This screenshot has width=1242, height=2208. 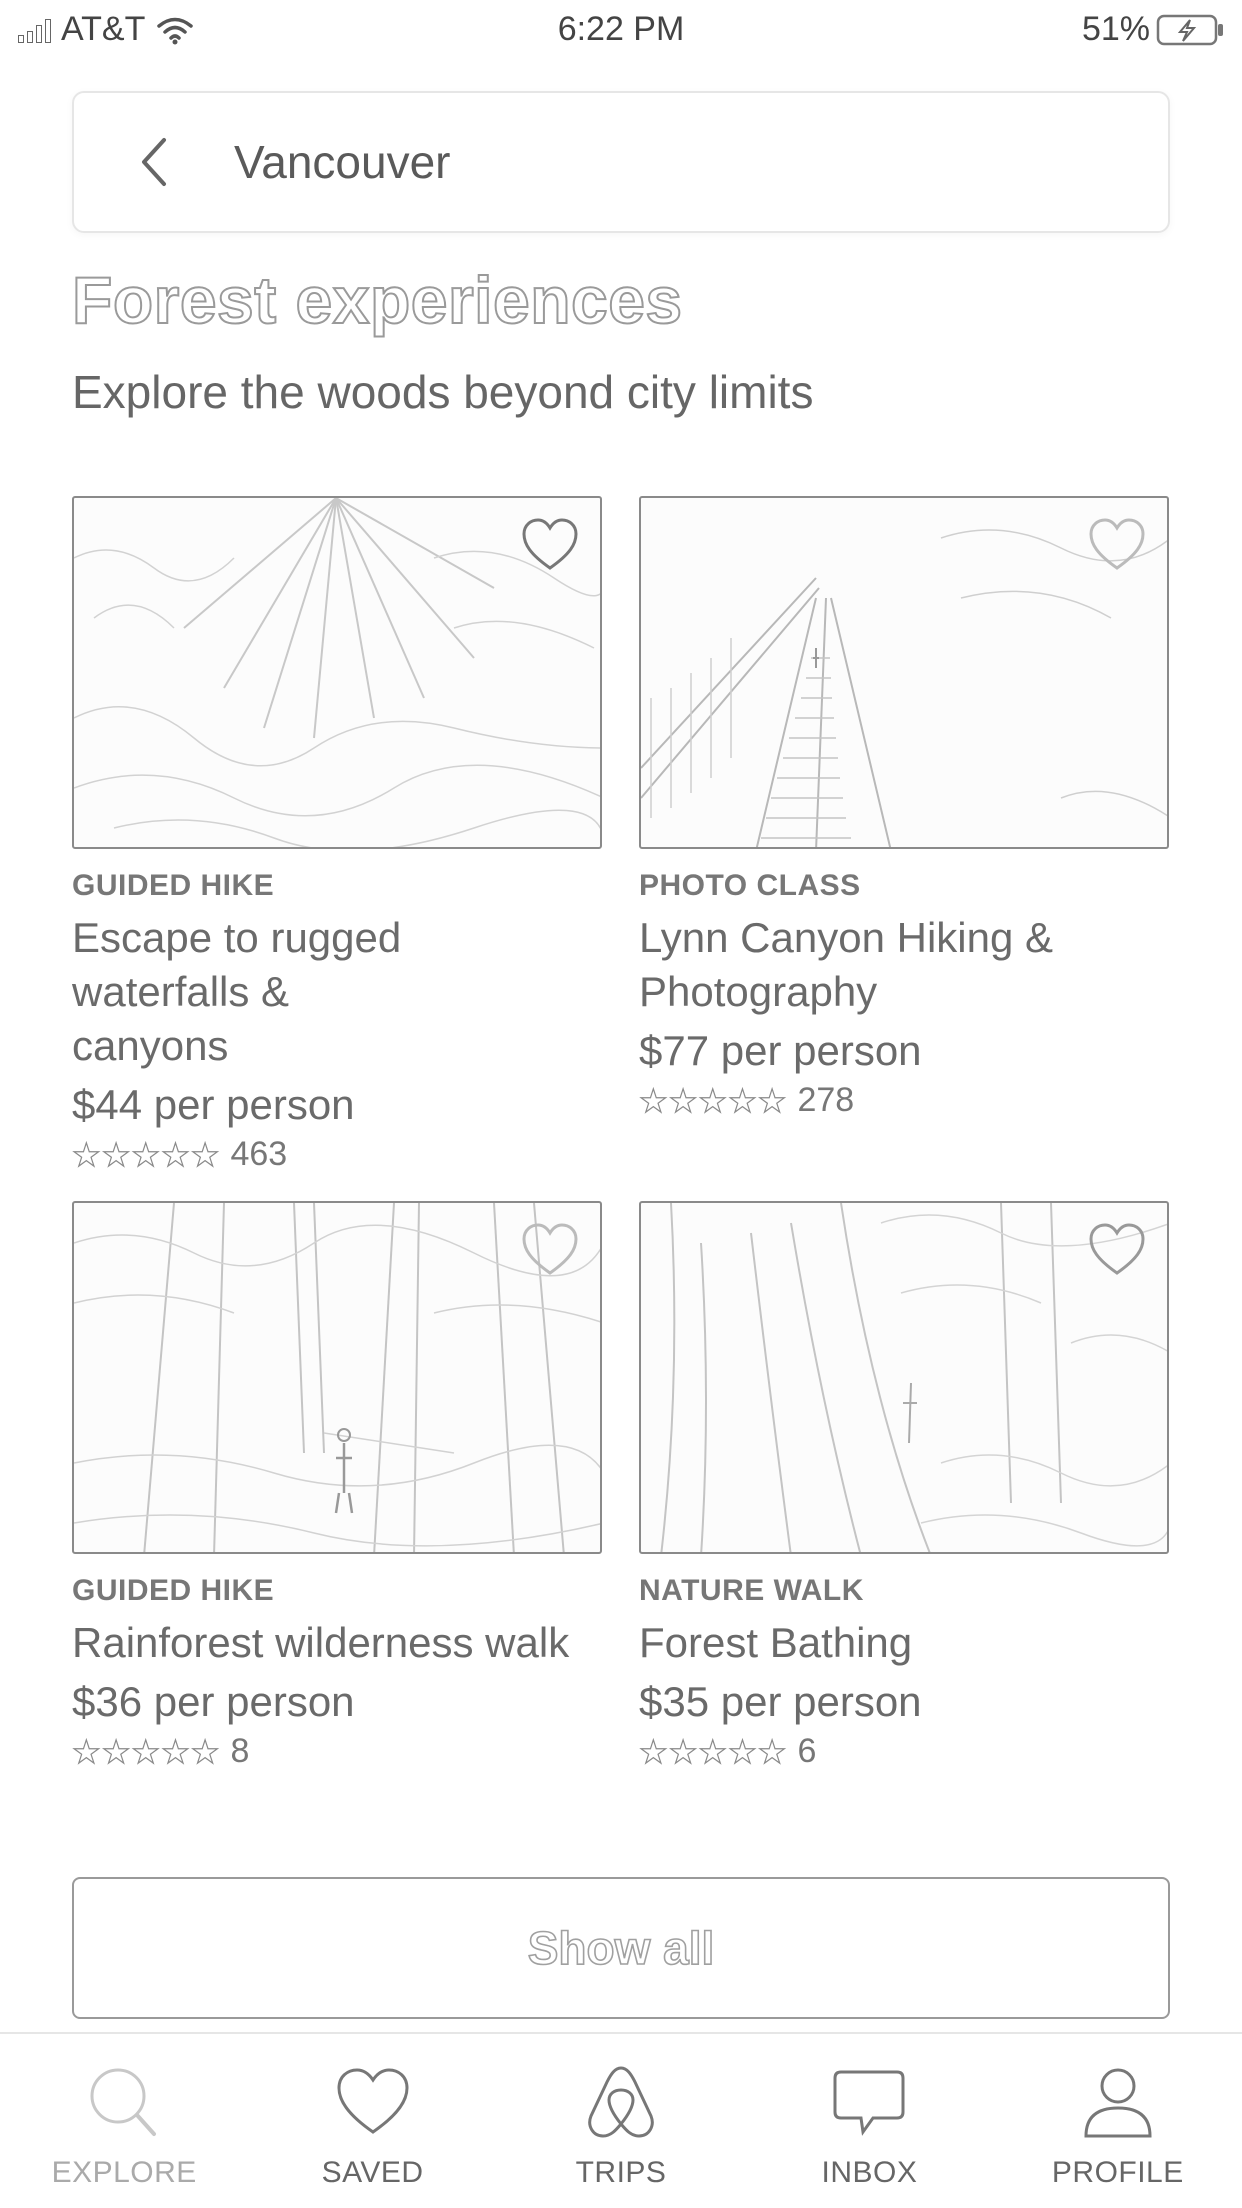 I want to click on experience-rating: ★★★★★ 6, so click(x=903, y=1751).